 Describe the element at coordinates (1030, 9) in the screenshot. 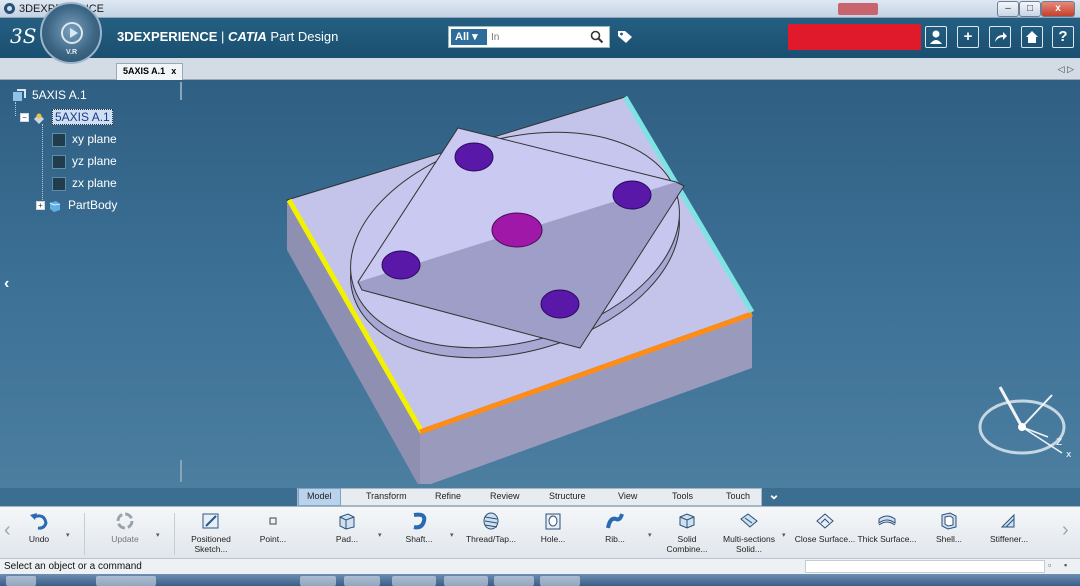

I see `restore-button: □` at that location.